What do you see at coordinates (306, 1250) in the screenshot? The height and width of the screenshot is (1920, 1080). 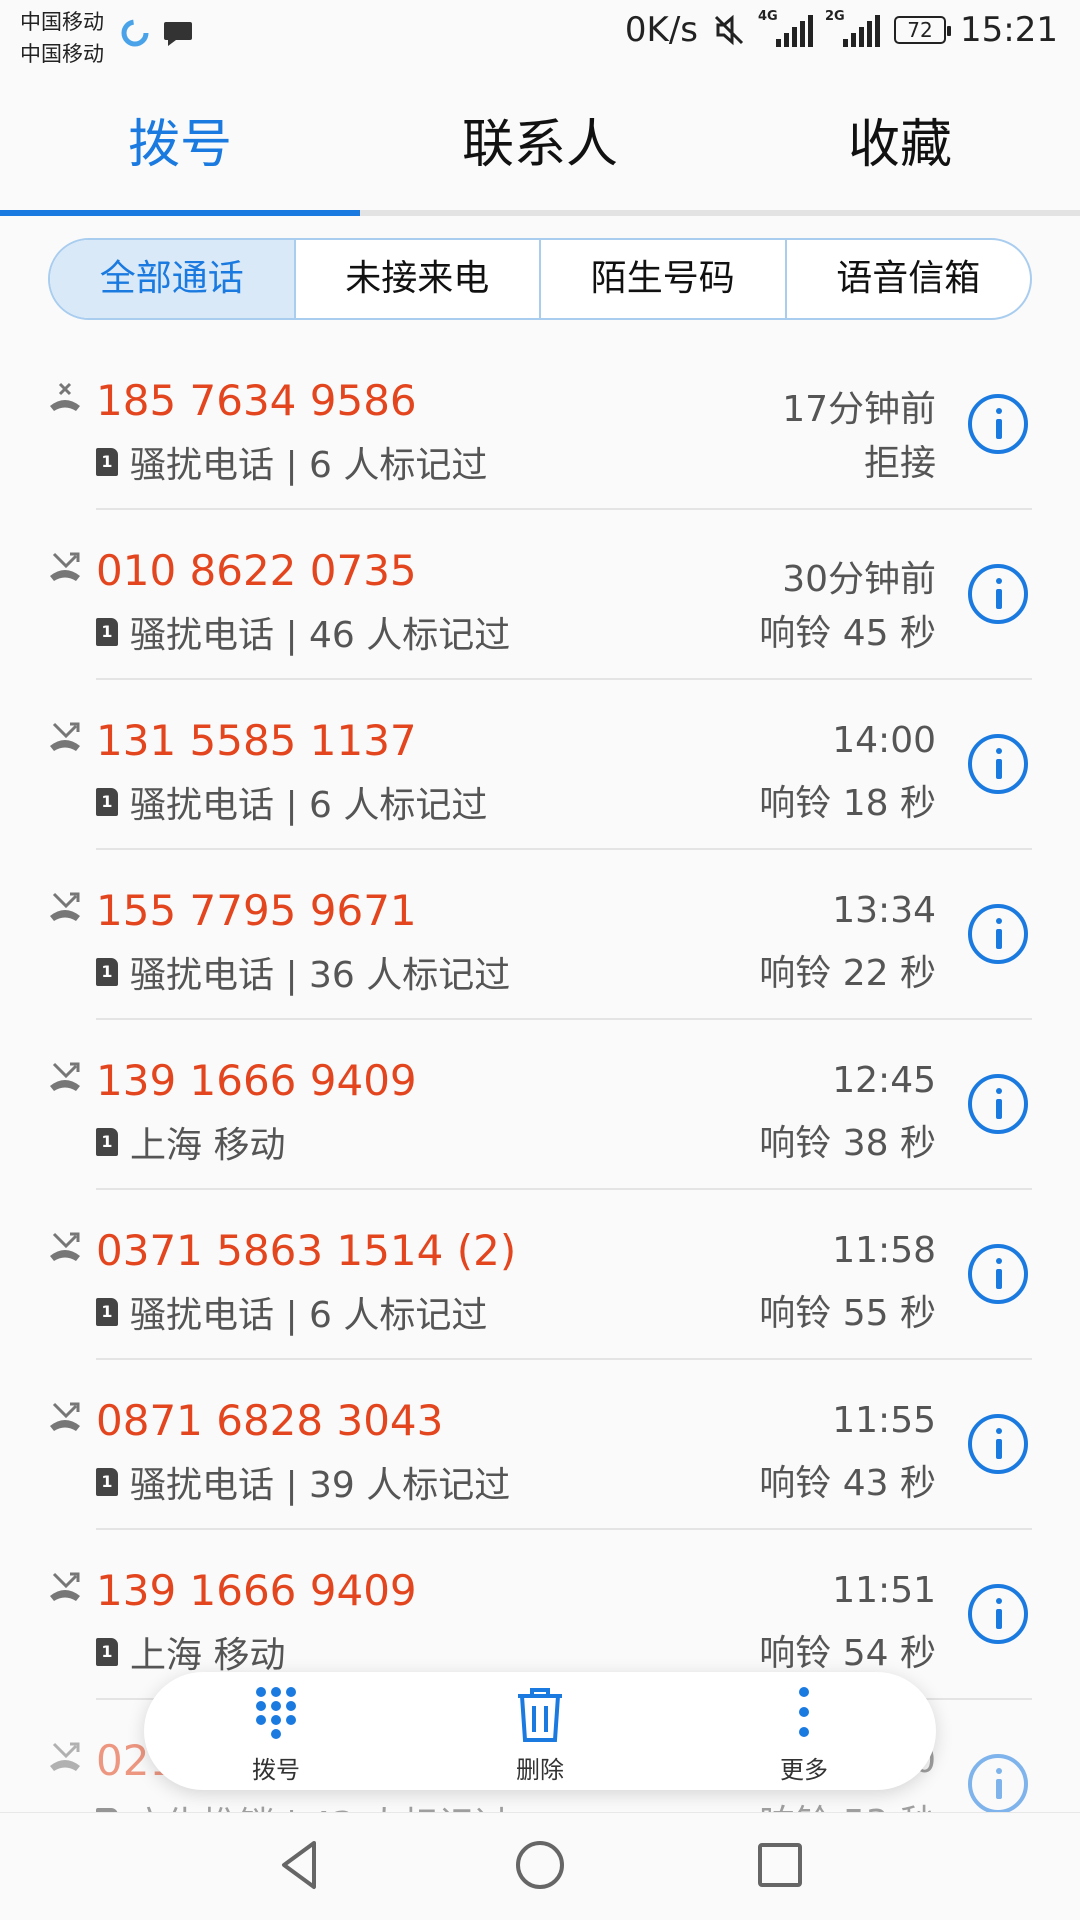 I see `caller-number: 0371 5863 1514 (2)` at bounding box center [306, 1250].